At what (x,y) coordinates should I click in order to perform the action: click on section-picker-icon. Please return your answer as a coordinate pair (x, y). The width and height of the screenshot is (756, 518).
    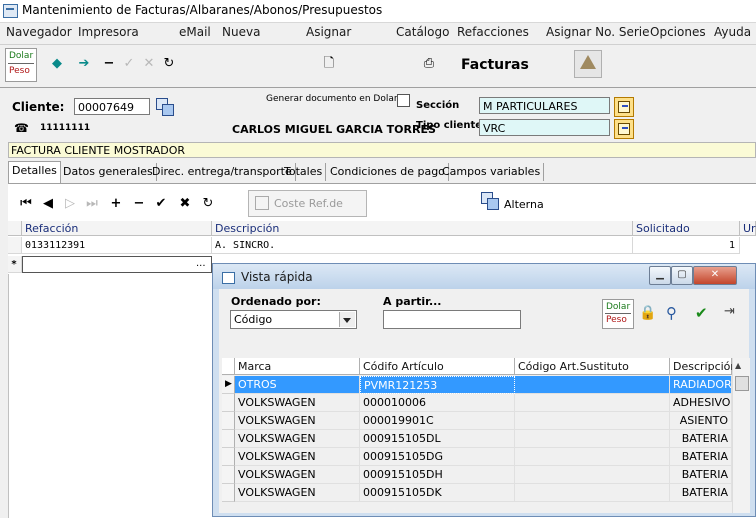
    Looking at the image, I should click on (624, 107).